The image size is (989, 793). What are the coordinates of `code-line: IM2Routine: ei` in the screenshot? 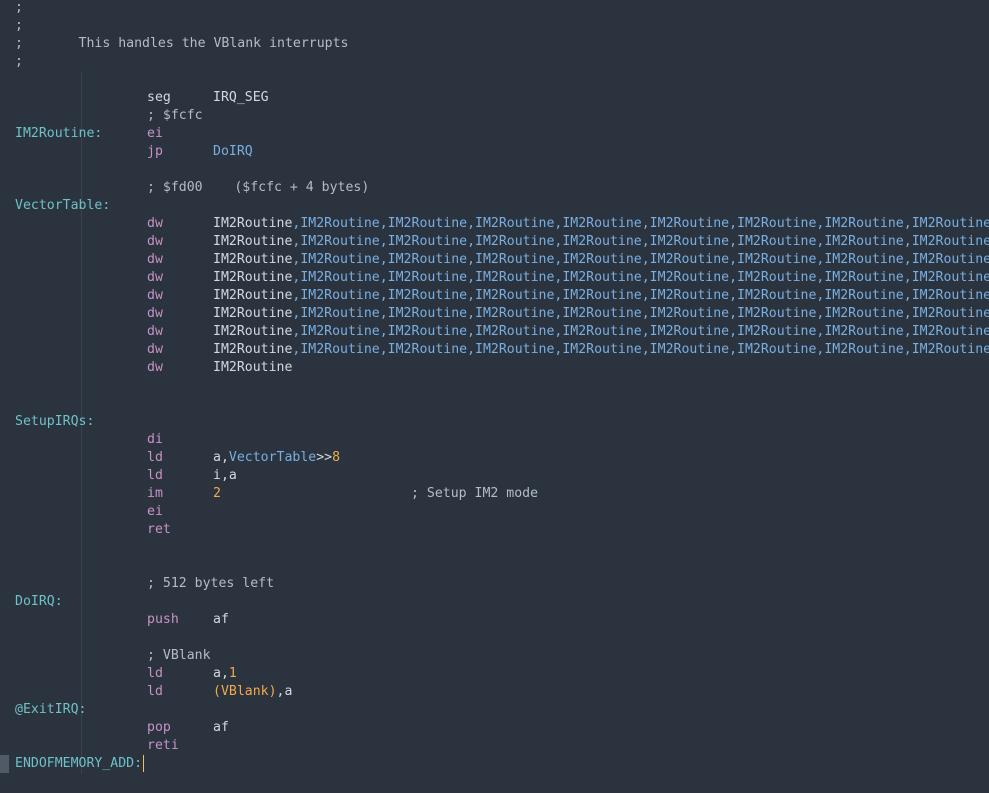 It's located at (89, 134).